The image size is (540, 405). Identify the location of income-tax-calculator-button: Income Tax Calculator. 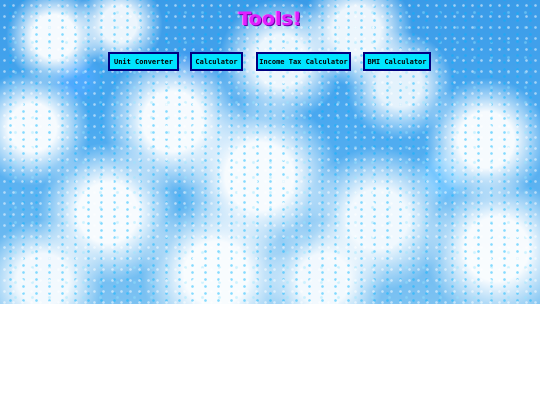
(303, 61).